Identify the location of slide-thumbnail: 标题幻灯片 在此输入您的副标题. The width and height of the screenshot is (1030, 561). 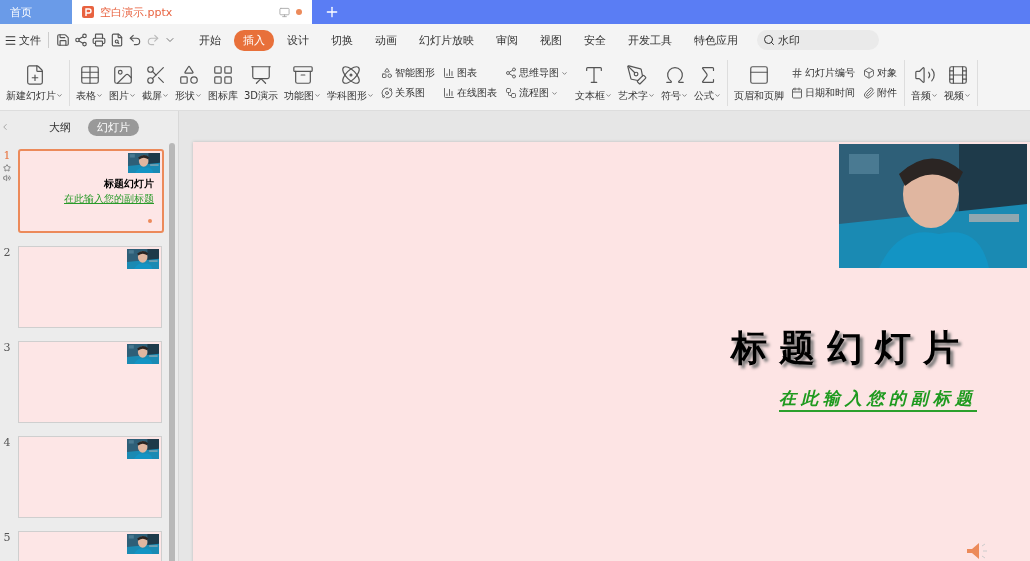
(91, 191).